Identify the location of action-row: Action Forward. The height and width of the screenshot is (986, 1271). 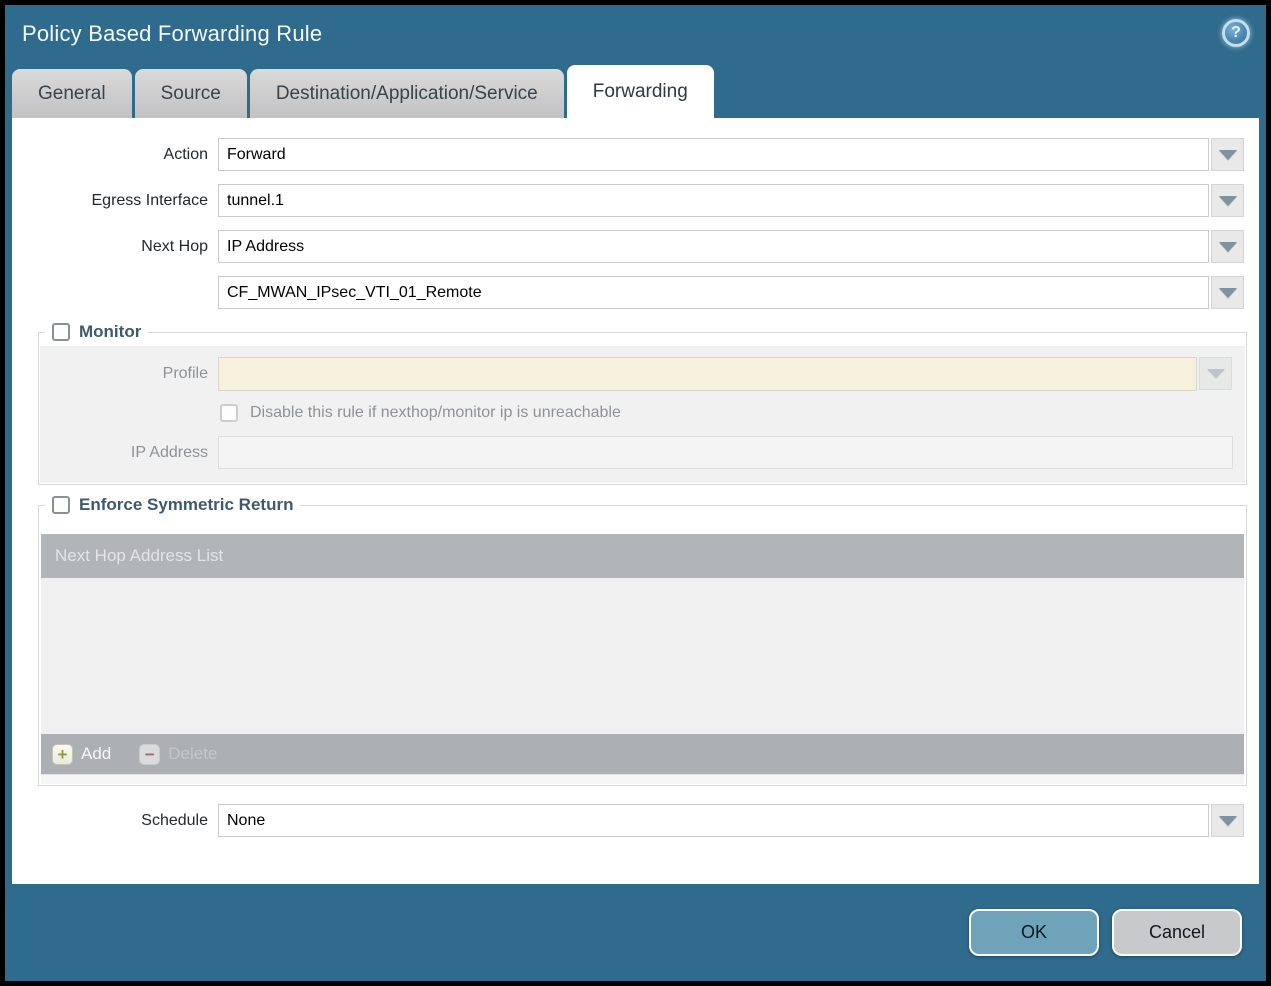
(628, 154).